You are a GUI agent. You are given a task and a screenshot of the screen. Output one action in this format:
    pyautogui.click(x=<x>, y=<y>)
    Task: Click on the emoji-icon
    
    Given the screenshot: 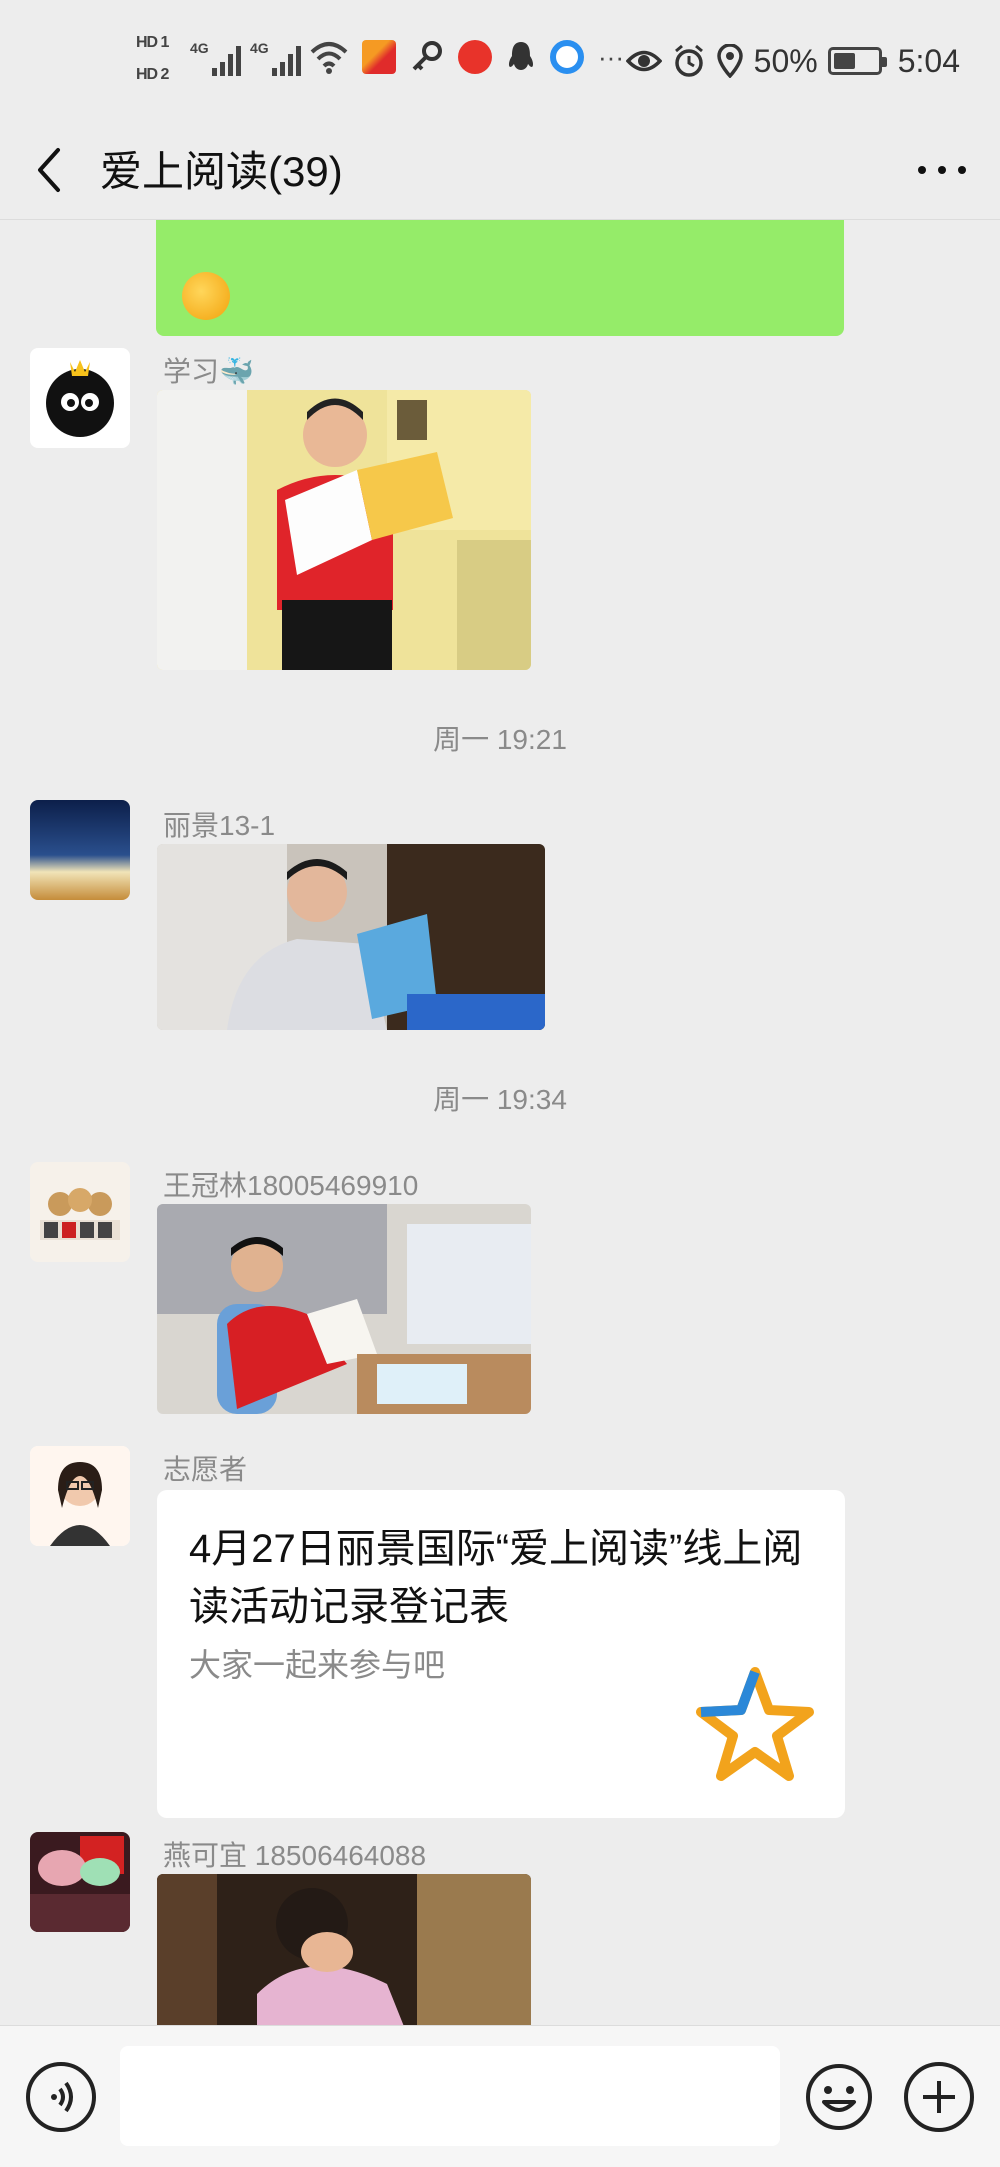 What is the action you would take?
    pyautogui.click(x=839, y=2097)
    